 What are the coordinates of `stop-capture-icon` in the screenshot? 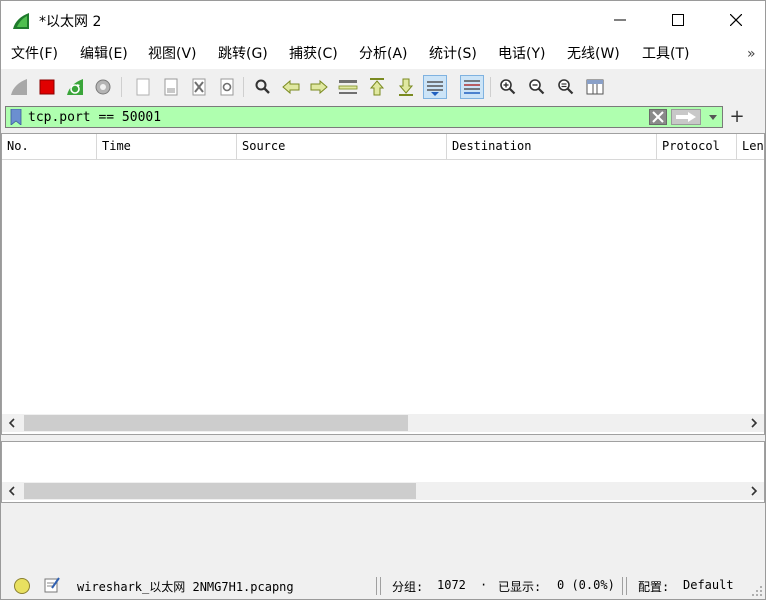 It's located at (47, 87).